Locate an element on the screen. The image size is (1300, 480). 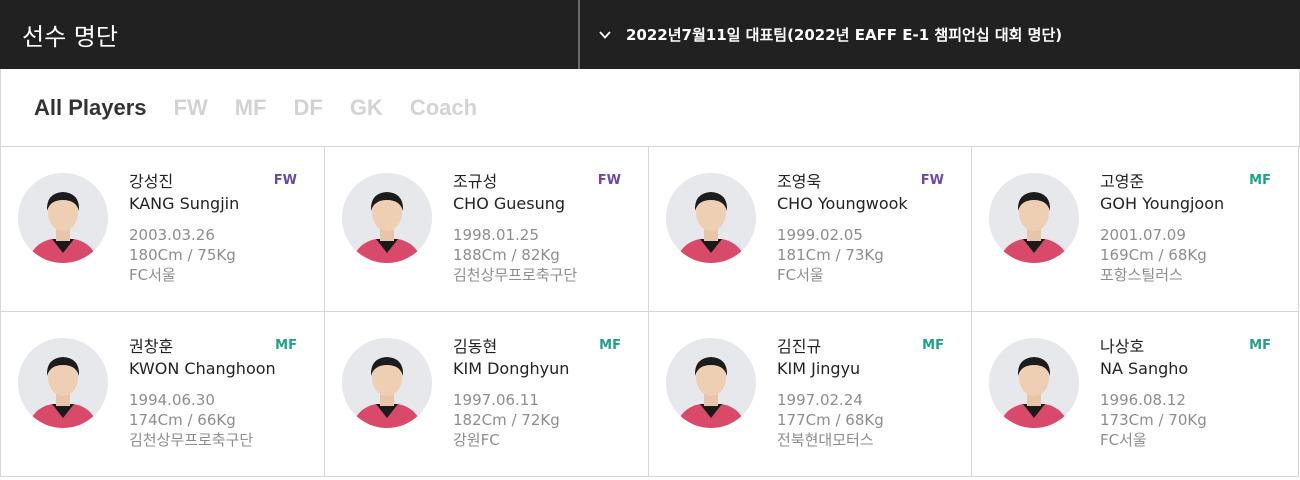
player-name-ko: 권창훈 is located at coordinates (151, 346).